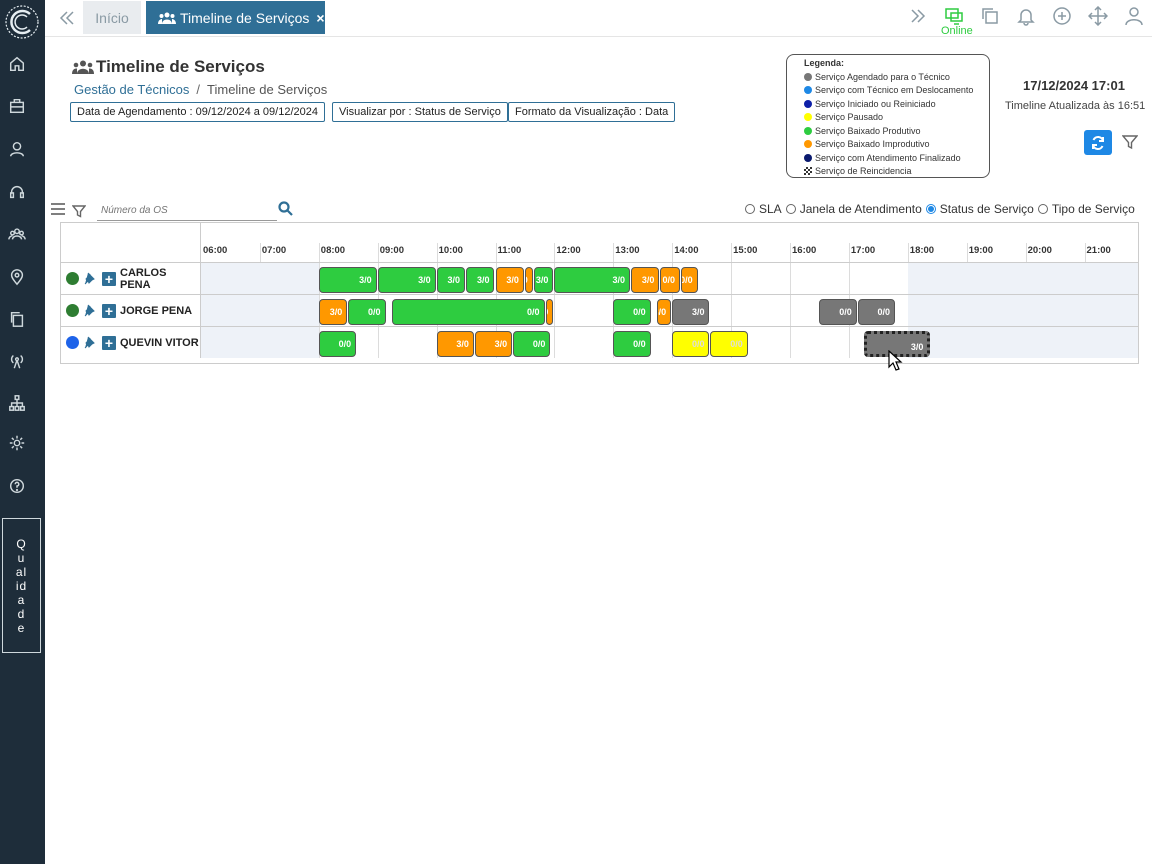 This screenshot has width=1152, height=864. Describe the element at coordinates (156, 310) in the screenshot. I see `technician-name: JORGE PENA` at that location.